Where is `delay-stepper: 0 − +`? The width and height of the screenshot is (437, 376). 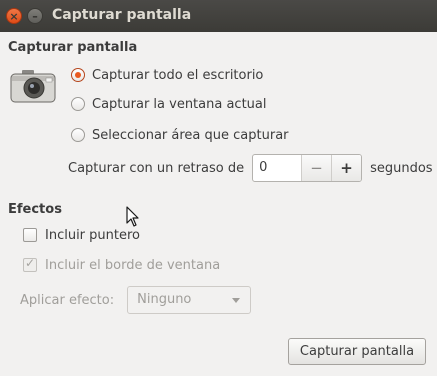
delay-stepper: 0 − + is located at coordinates (307, 168).